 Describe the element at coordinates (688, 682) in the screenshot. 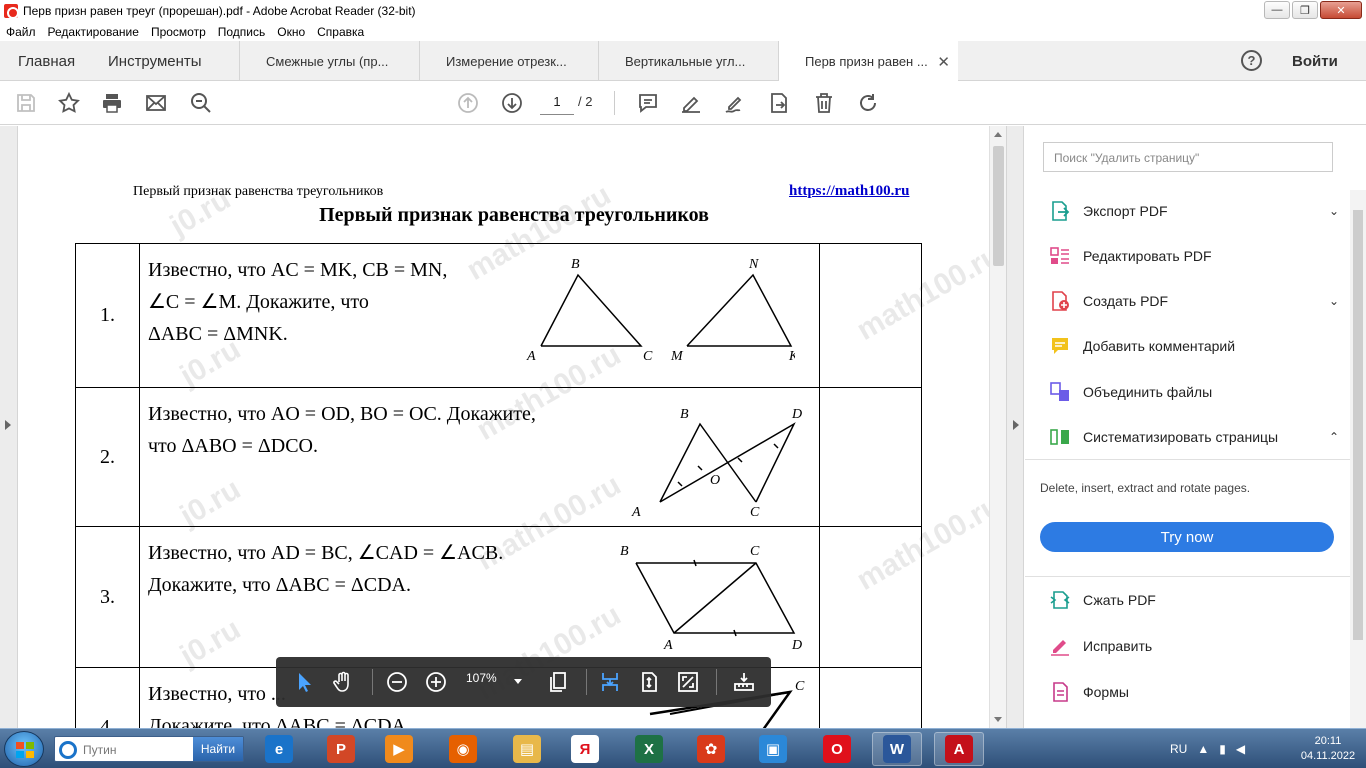

I see `full-screen-icon` at that location.